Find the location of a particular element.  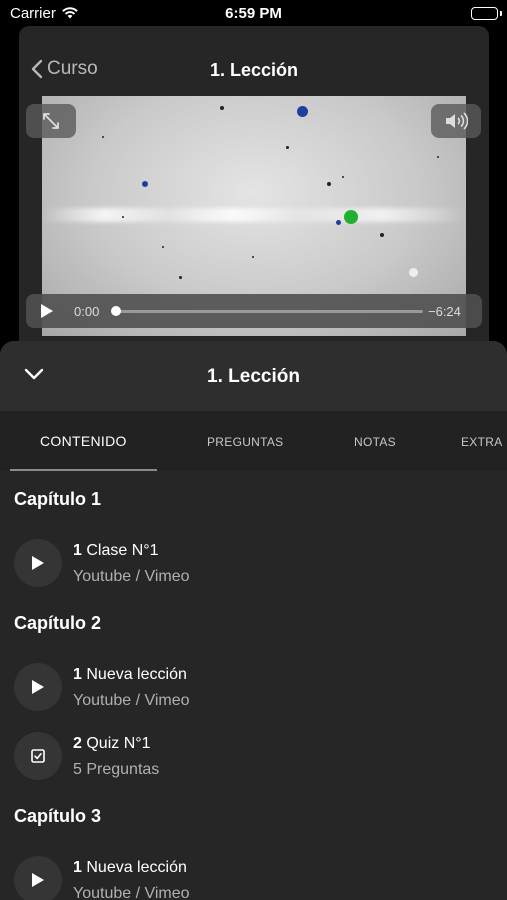

list-item: 1 Clase N°1 Youtube / Vimeo is located at coordinates (254, 563).